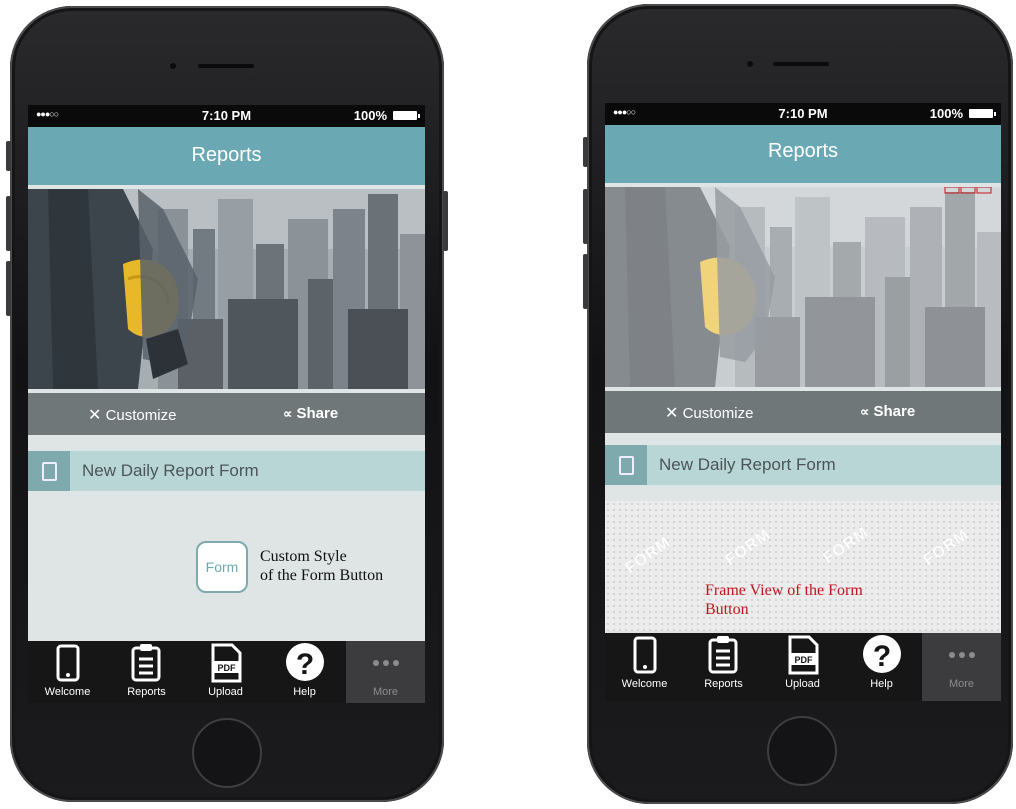  Describe the element at coordinates (303, 556) in the screenshot. I see `annotation-line-1: Custom Style` at that location.